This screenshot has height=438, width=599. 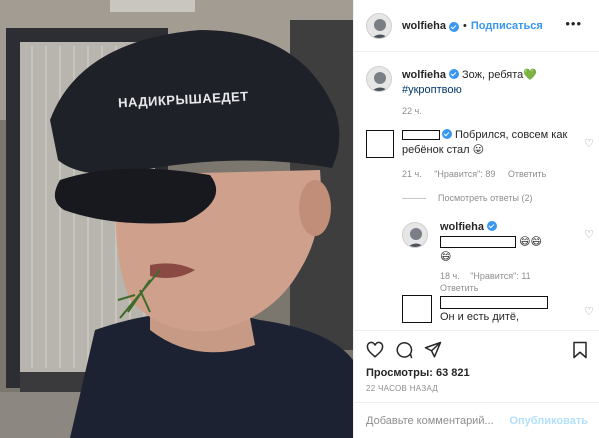 What do you see at coordinates (510, 282) in the screenshot?
I see `reply-meta: 18 ч. "Нравится": 11 Ответить` at bounding box center [510, 282].